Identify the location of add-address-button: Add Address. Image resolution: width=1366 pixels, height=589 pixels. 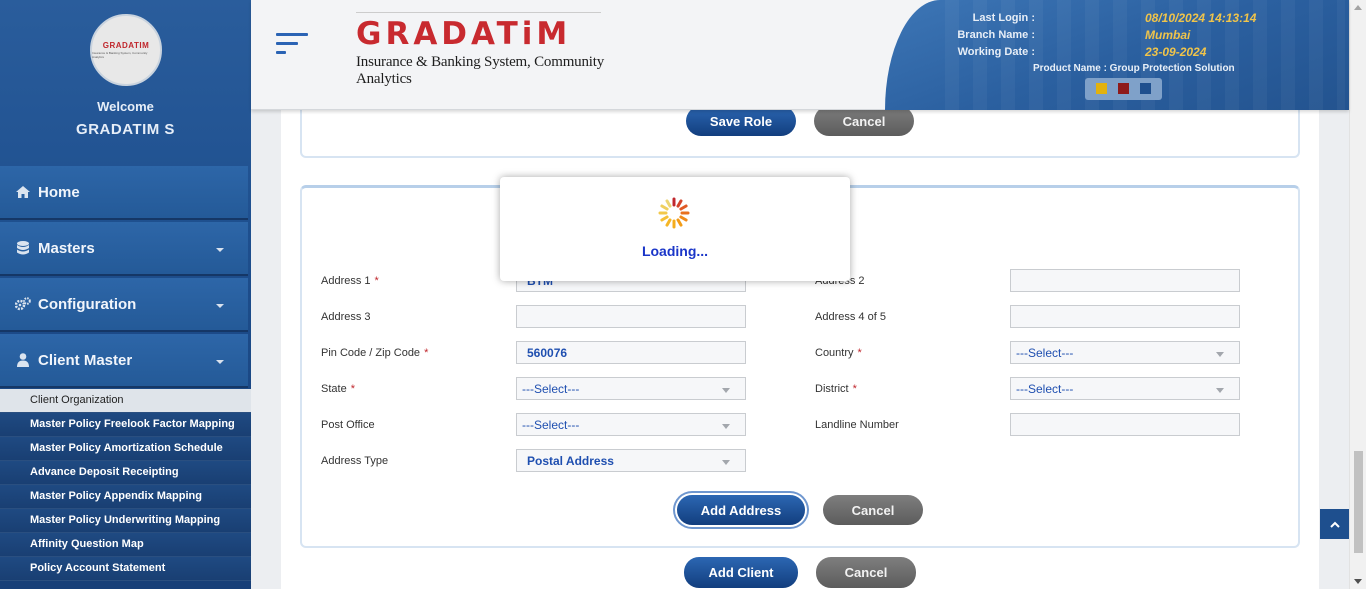
(741, 510).